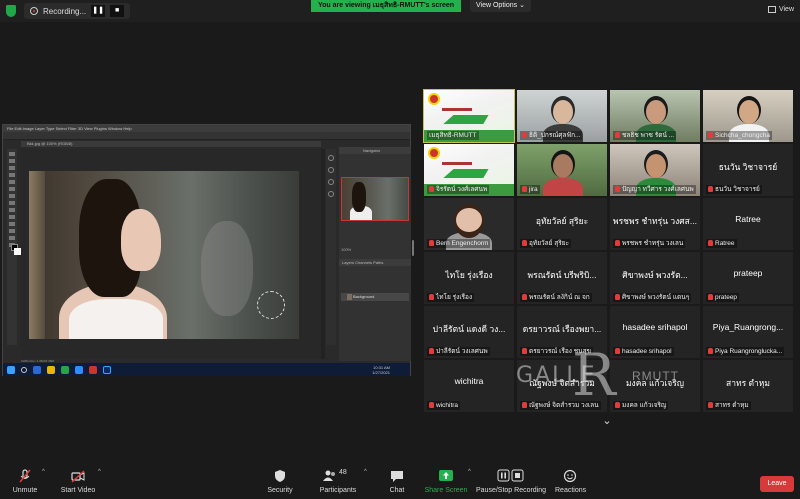 The height and width of the screenshot is (499, 800). I want to click on participant-tile: มงคล แก้วเจริญ มงคล แก้วเจริญ, so click(655, 386).